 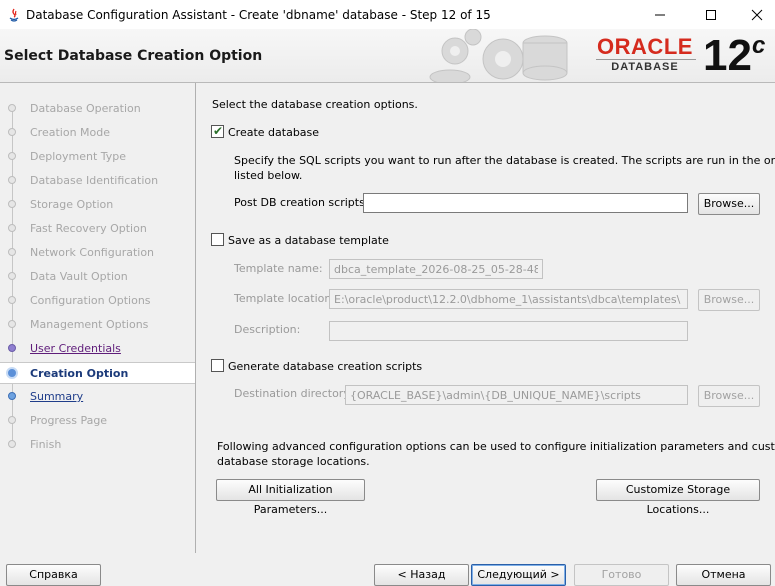 I want to click on next-button: Следующий >, so click(x=518, y=575).